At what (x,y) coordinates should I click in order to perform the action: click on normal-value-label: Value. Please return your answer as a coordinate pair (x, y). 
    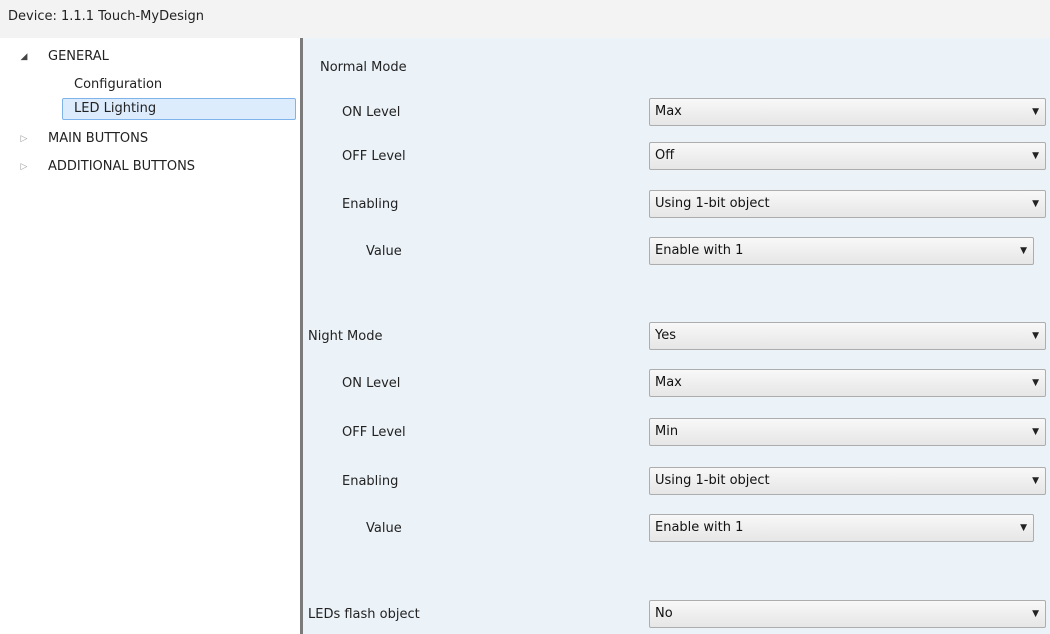
    Looking at the image, I should click on (384, 251).